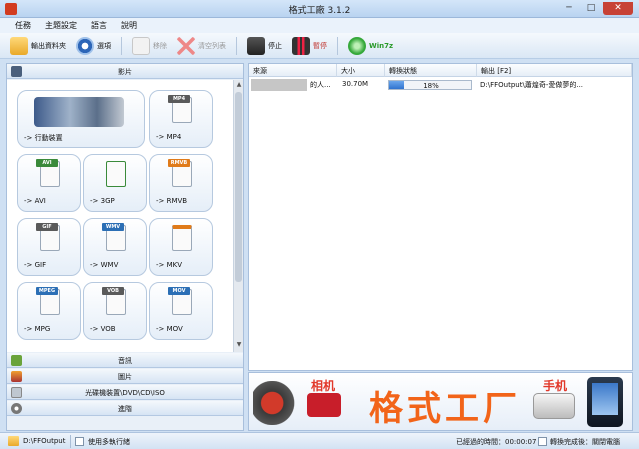 The width and height of the screenshot is (639, 449). I want to click on tile-label: -> 行動裝置, so click(43, 138).